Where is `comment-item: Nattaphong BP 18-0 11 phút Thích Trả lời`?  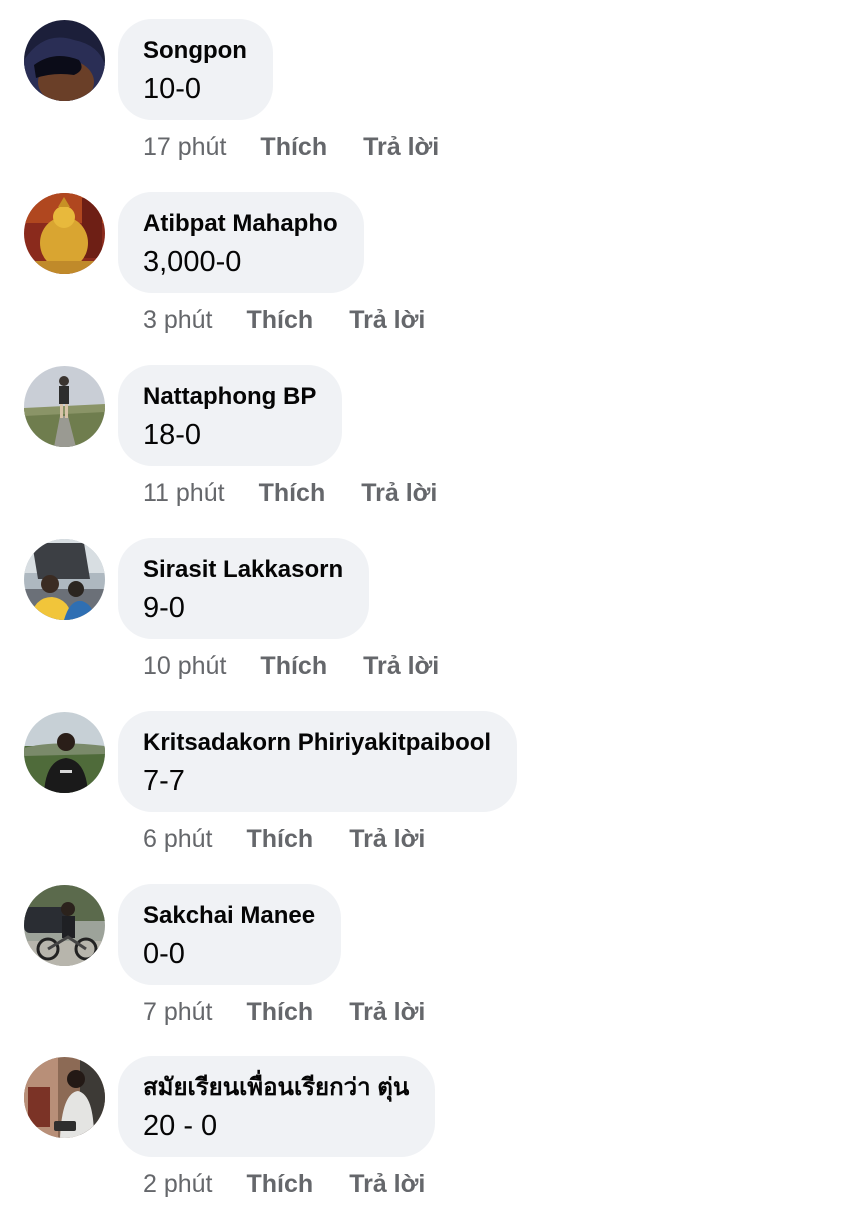 comment-item: Nattaphong BP 18-0 11 phút Thích Trả lời is located at coordinates (421, 432).